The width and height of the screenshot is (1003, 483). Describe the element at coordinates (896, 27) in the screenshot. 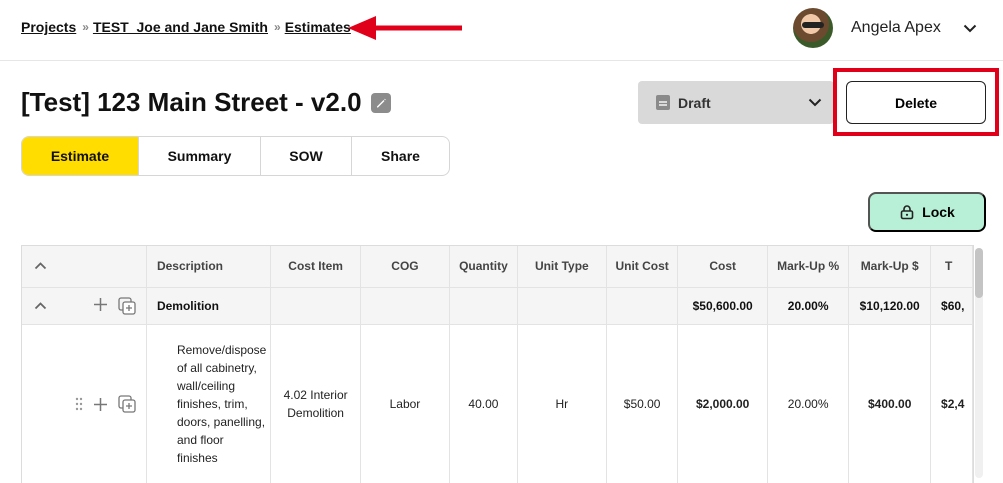

I see `user-name: Angela Apex` at that location.